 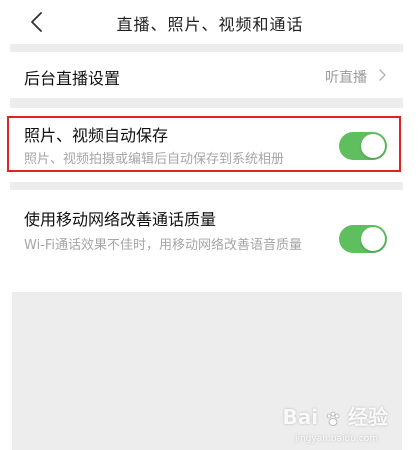 What do you see at coordinates (382, 75) in the screenshot?
I see `chevron-right-icon` at bounding box center [382, 75].